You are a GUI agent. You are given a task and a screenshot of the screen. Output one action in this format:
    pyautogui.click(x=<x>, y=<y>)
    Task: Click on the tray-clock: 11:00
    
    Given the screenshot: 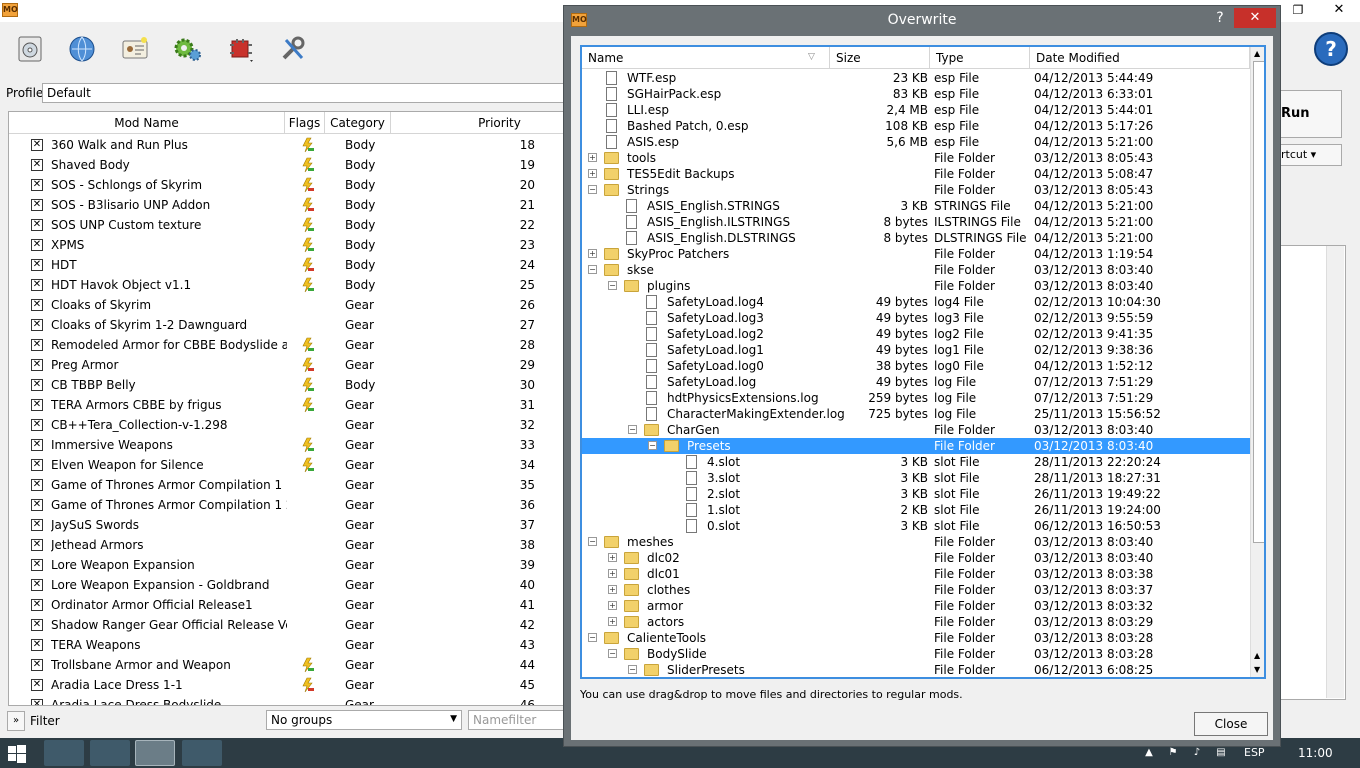 What is the action you would take?
    pyautogui.click(x=1315, y=753)
    